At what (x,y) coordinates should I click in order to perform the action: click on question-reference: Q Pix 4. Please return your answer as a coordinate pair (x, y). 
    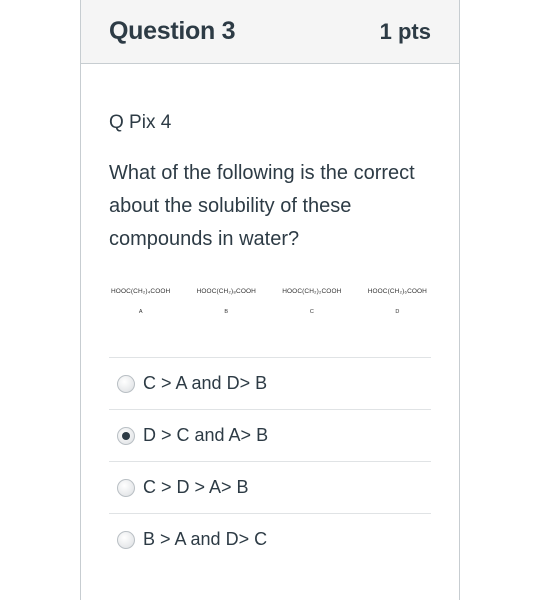
    Looking at the image, I should click on (140, 122).